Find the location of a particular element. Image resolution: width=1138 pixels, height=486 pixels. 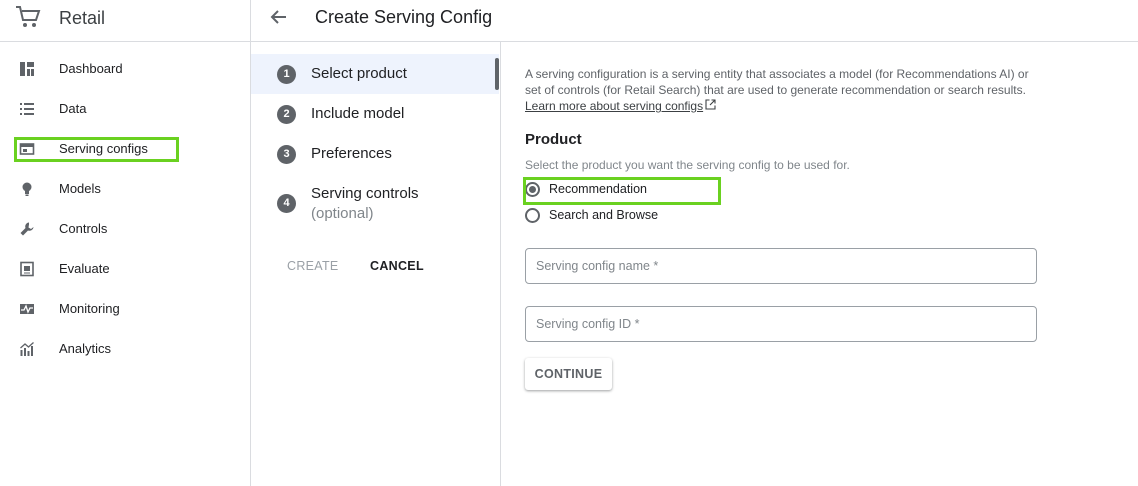

sidebar-header: Retail is located at coordinates (125, 21).